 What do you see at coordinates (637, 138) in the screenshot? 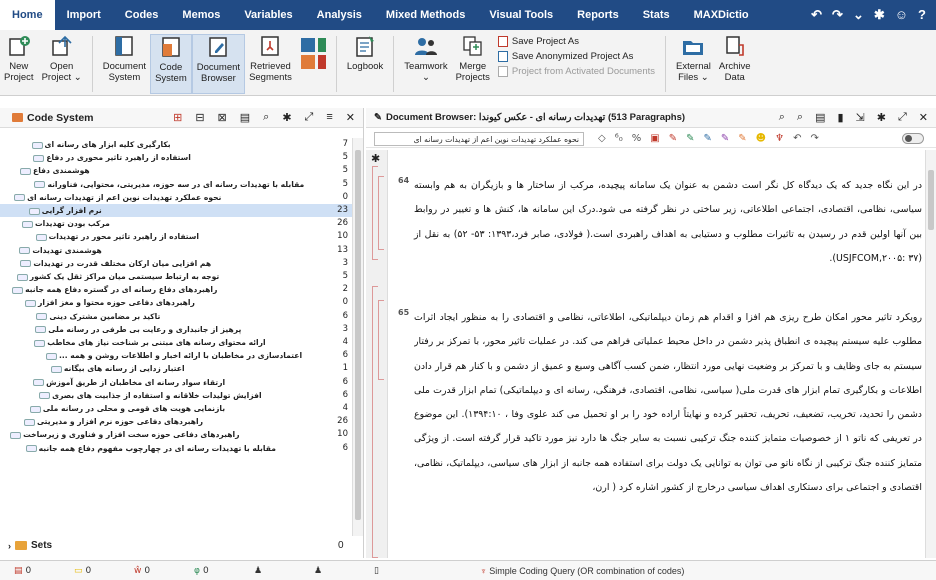
I see `code-with-new-icon: %` at bounding box center [637, 138].